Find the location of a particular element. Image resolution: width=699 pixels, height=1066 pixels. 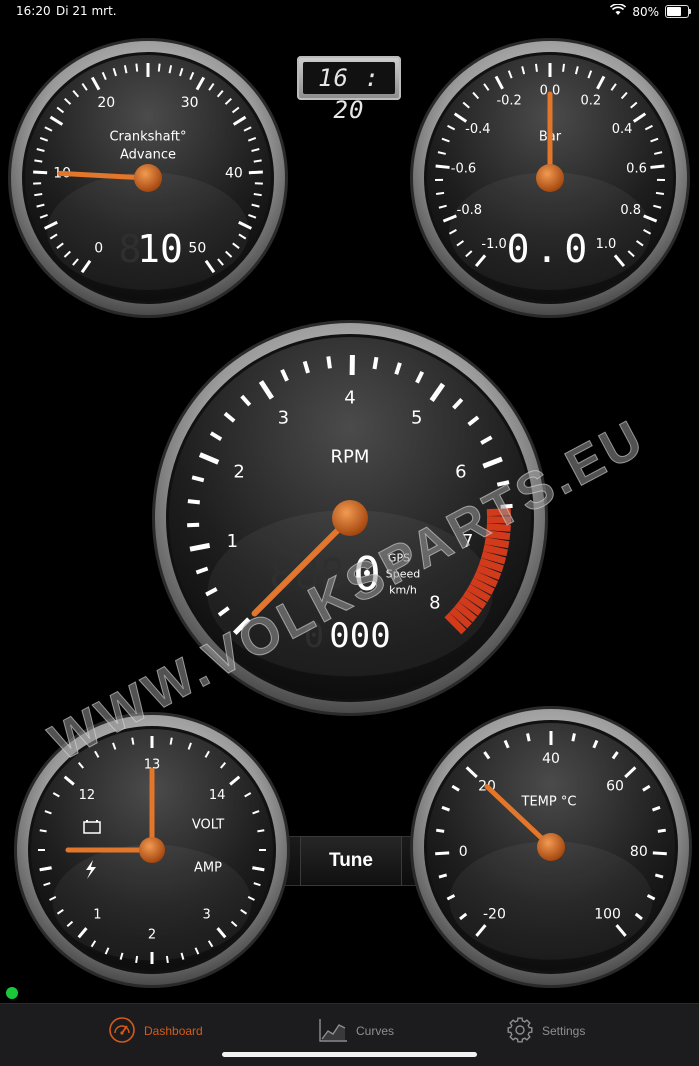

tick-label: -0.6 is located at coordinates (463, 168).